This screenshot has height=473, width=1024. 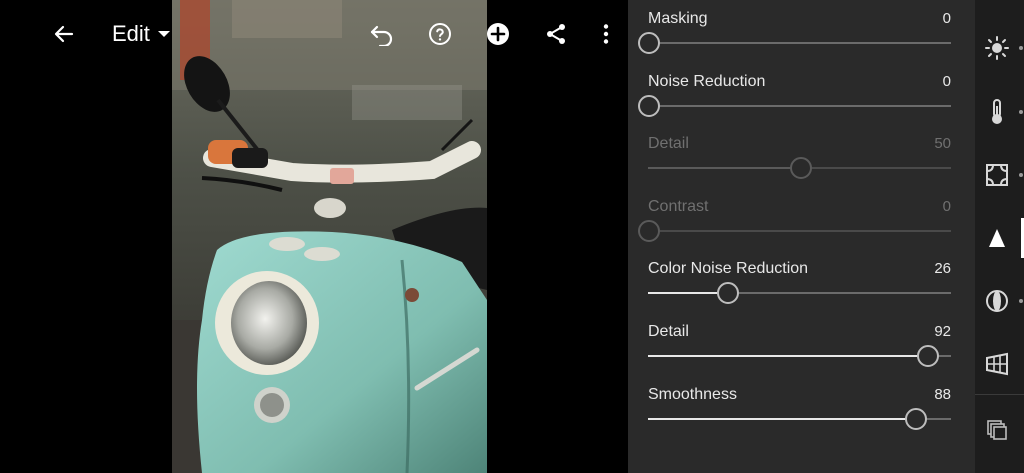 I want to click on slider-label: Smoothness, so click(x=692, y=394).